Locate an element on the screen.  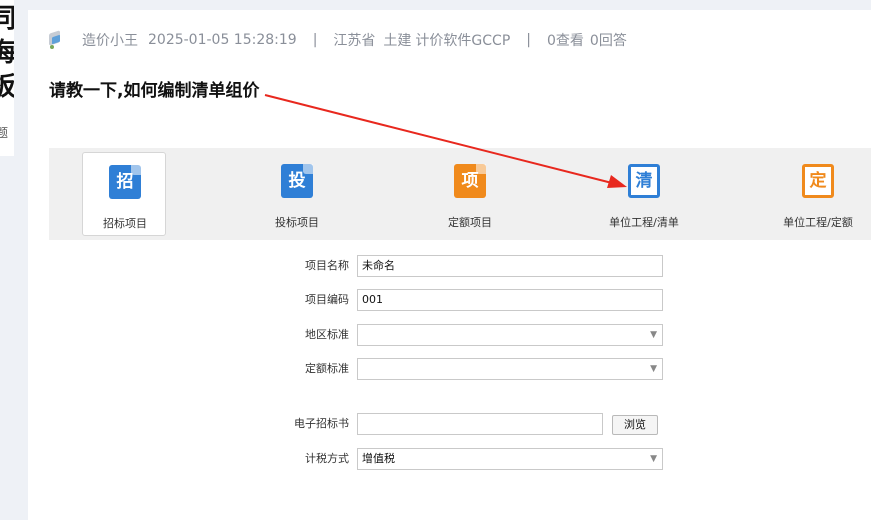
project-name-label: 项目名称 is located at coordinates (327, 265).